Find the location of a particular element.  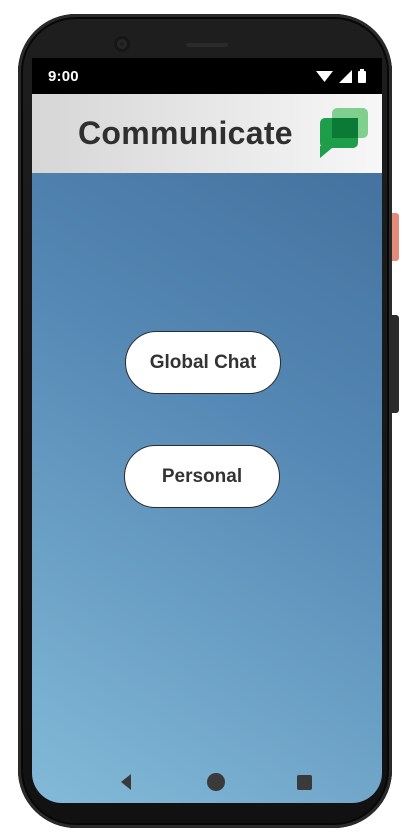

navigation-bar is located at coordinates (207, 783).